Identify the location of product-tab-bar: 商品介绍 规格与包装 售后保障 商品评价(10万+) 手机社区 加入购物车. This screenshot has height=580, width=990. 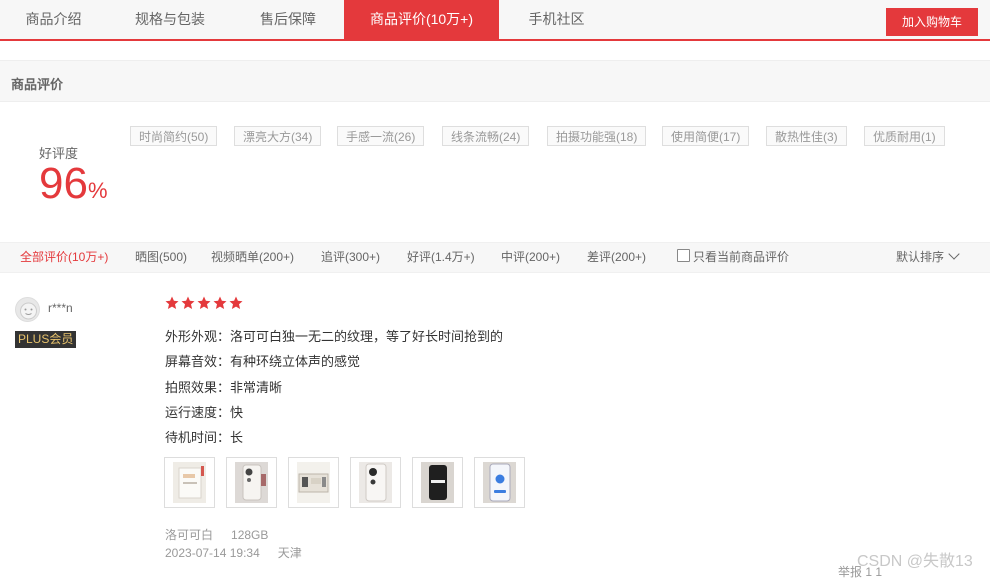
(495, 20).